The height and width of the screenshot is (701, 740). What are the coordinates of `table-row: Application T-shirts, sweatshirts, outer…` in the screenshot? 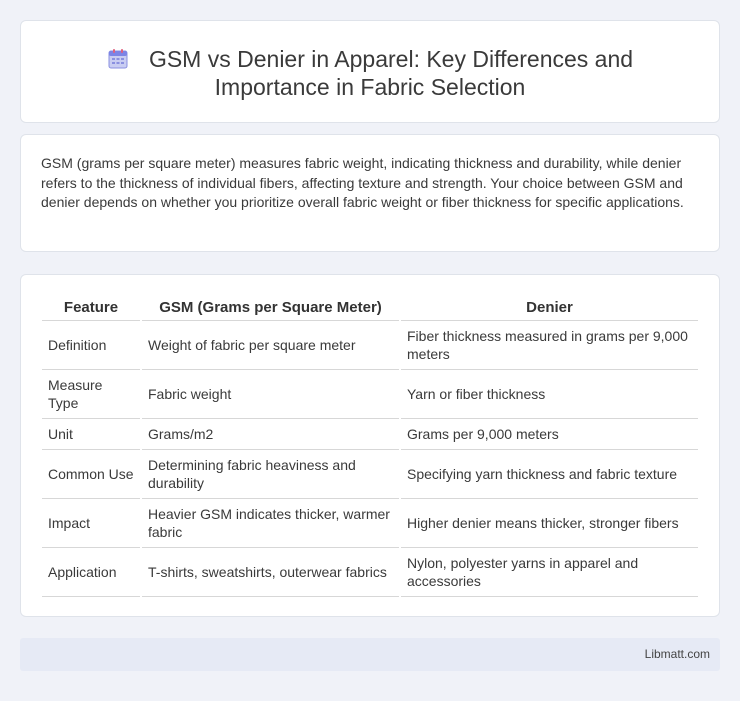 It's located at (370, 572).